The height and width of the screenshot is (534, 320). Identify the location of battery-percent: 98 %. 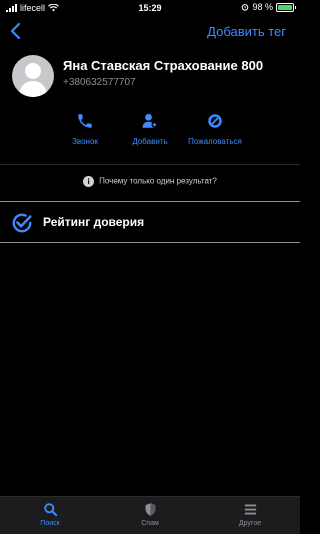
(262, 7).